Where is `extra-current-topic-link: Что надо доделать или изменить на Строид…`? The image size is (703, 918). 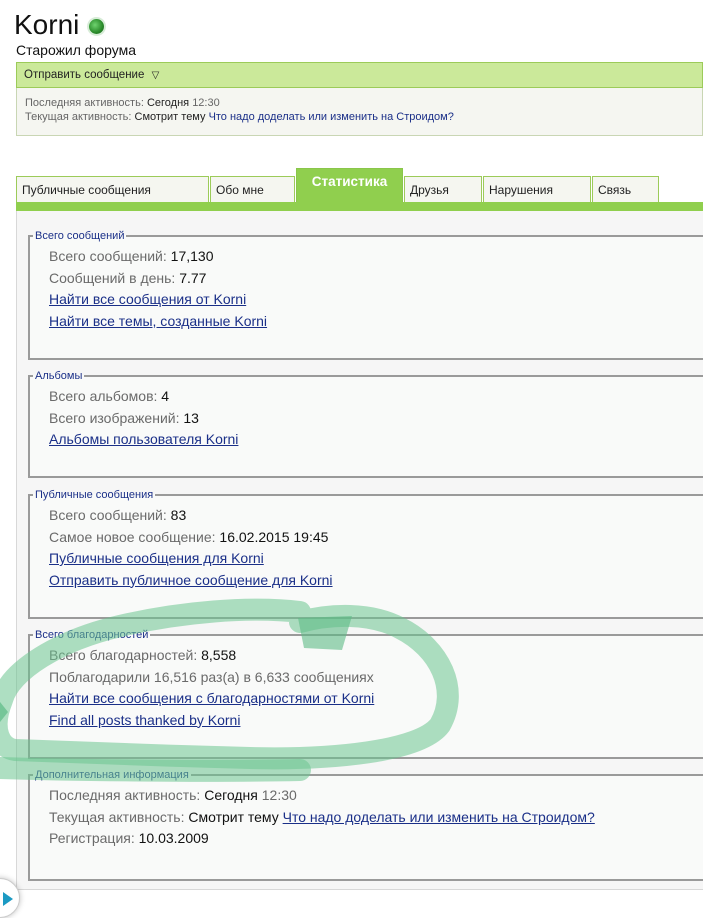 extra-current-topic-link: Что надо доделать или изменить на Строид… is located at coordinates (439, 817).